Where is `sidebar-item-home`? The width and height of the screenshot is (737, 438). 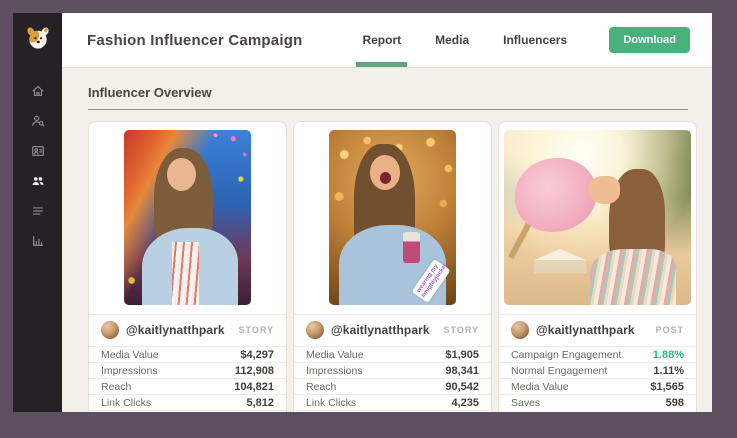 sidebar-item-home is located at coordinates (38, 91).